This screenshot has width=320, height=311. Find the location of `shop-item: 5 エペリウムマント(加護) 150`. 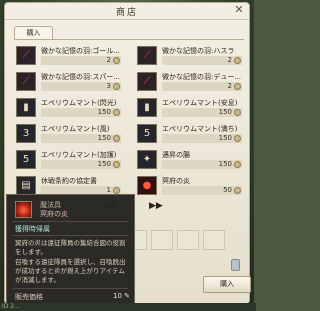

shop-item: 5 エペリウムマント(加護) 150 is located at coordinates (71, 159).